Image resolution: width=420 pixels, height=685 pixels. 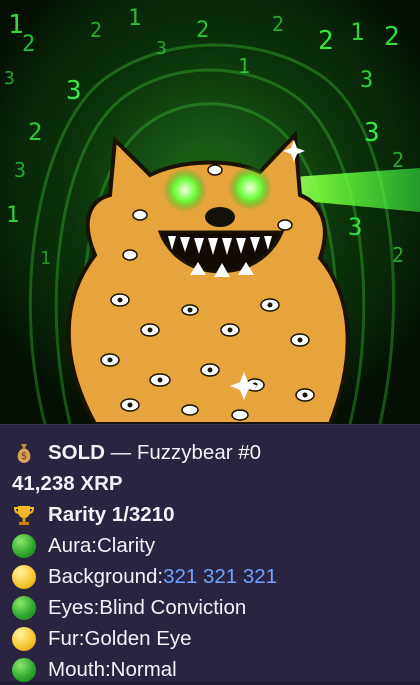 I want to click on trait-row: Background: 321 321 321, so click(x=144, y=576).